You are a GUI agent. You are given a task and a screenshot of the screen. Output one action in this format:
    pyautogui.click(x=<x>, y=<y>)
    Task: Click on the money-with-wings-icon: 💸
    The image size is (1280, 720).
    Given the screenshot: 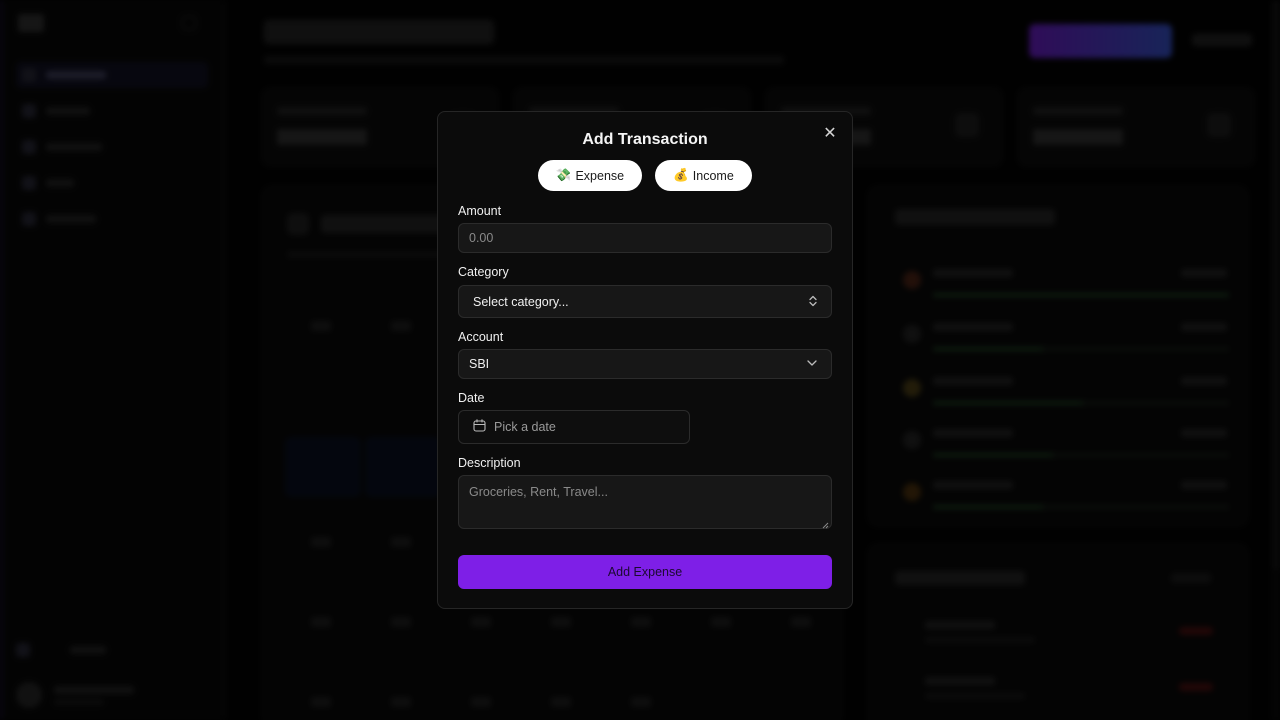 What is the action you would take?
    pyautogui.click(x=563, y=175)
    